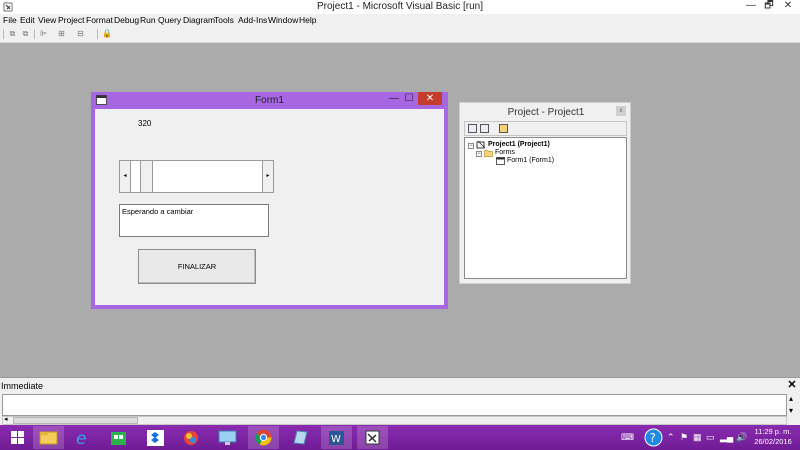 The height and width of the screenshot is (450, 800). What do you see at coordinates (80, 33) in the screenshot?
I see `size-icon: ⊟` at bounding box center [80, 33].